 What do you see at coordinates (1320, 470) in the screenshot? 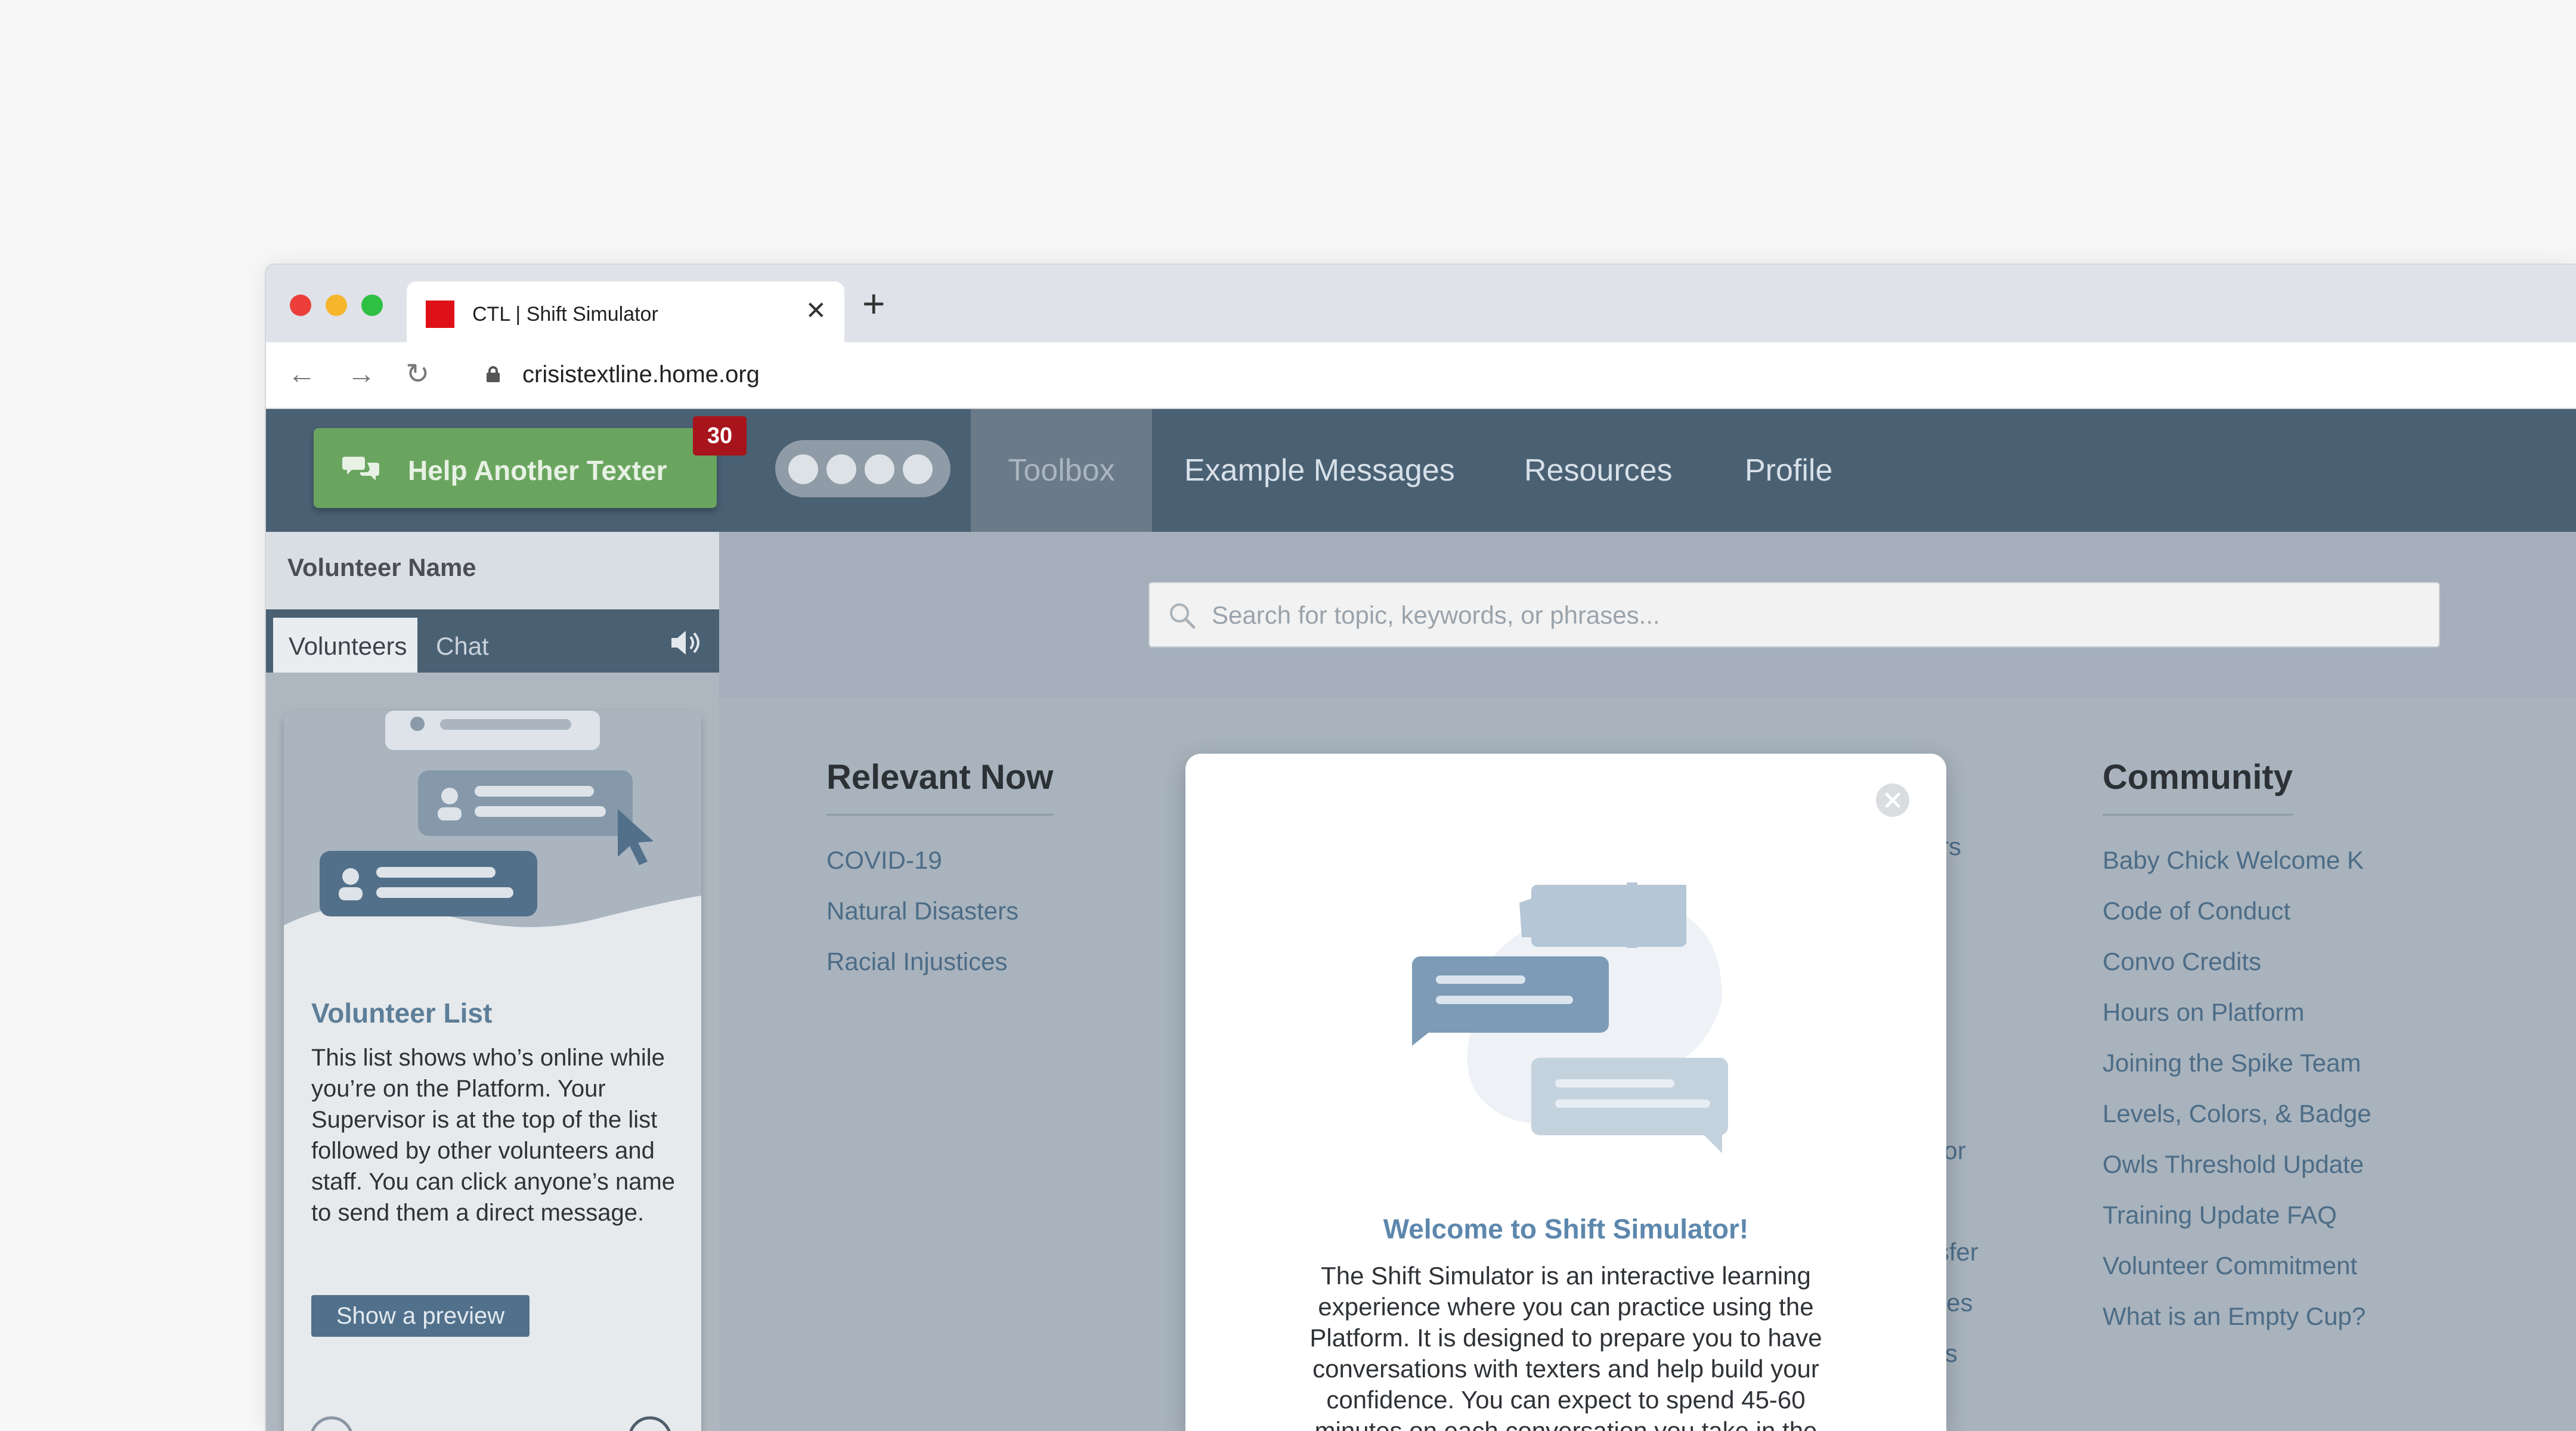
I see `tab-example-messages: Example Messages` at bounding box center [1320, 470].